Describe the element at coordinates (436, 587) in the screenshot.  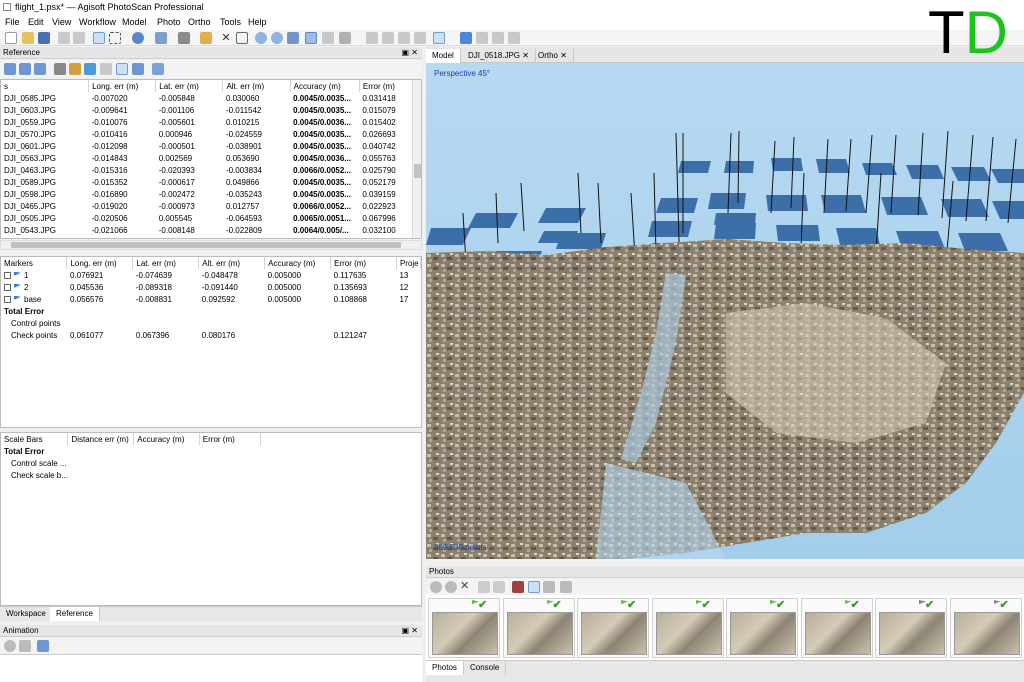
I see `add-photo-icon` at that location.